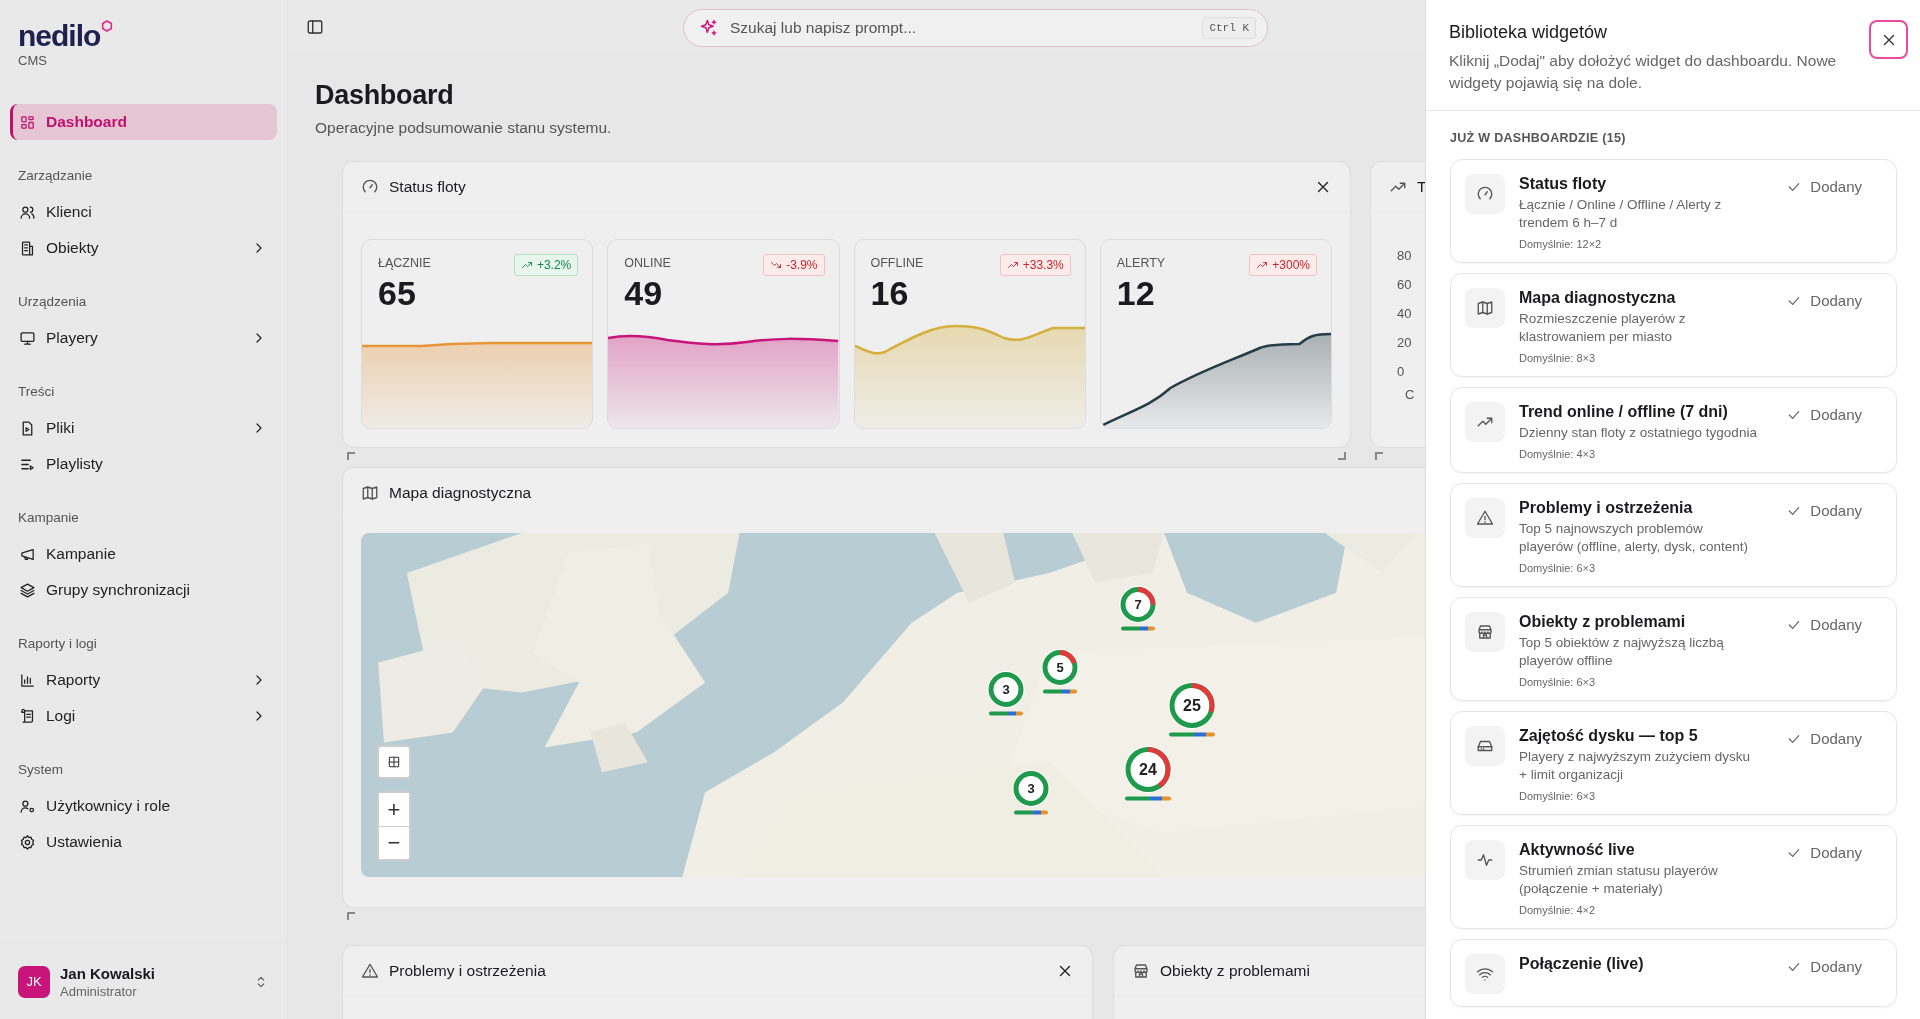 This screenshot has width=1920, height=1019. Describe the element at coordinates (467, 970) in the screenshot. I see `widget-title: Problemy i ostrzeżenia` at that location.